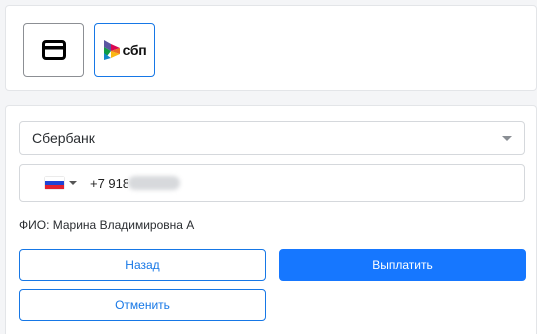 The image size is (537, 334). What do you see at coordinates (154, 183) in the screenshot?
I see `redacted-digits` at bounding box center [154, 183].